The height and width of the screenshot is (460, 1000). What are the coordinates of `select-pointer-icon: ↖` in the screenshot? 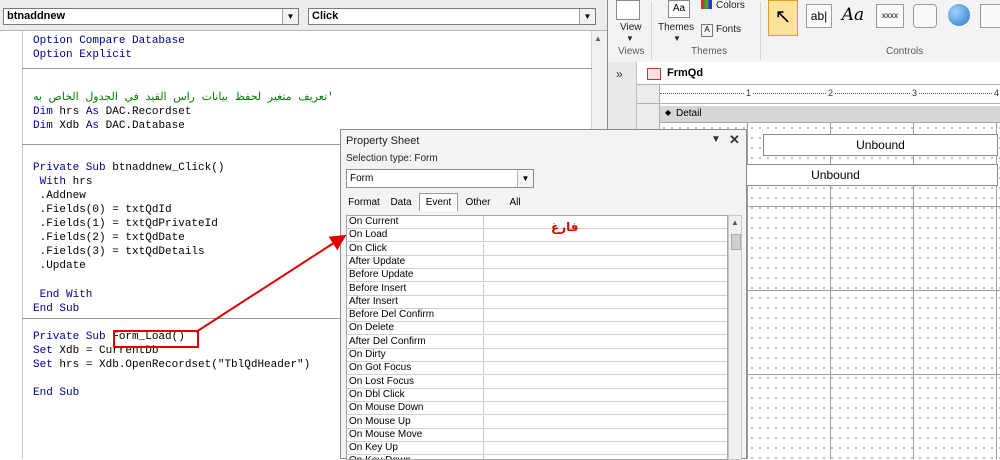 It's located at (783, 18).